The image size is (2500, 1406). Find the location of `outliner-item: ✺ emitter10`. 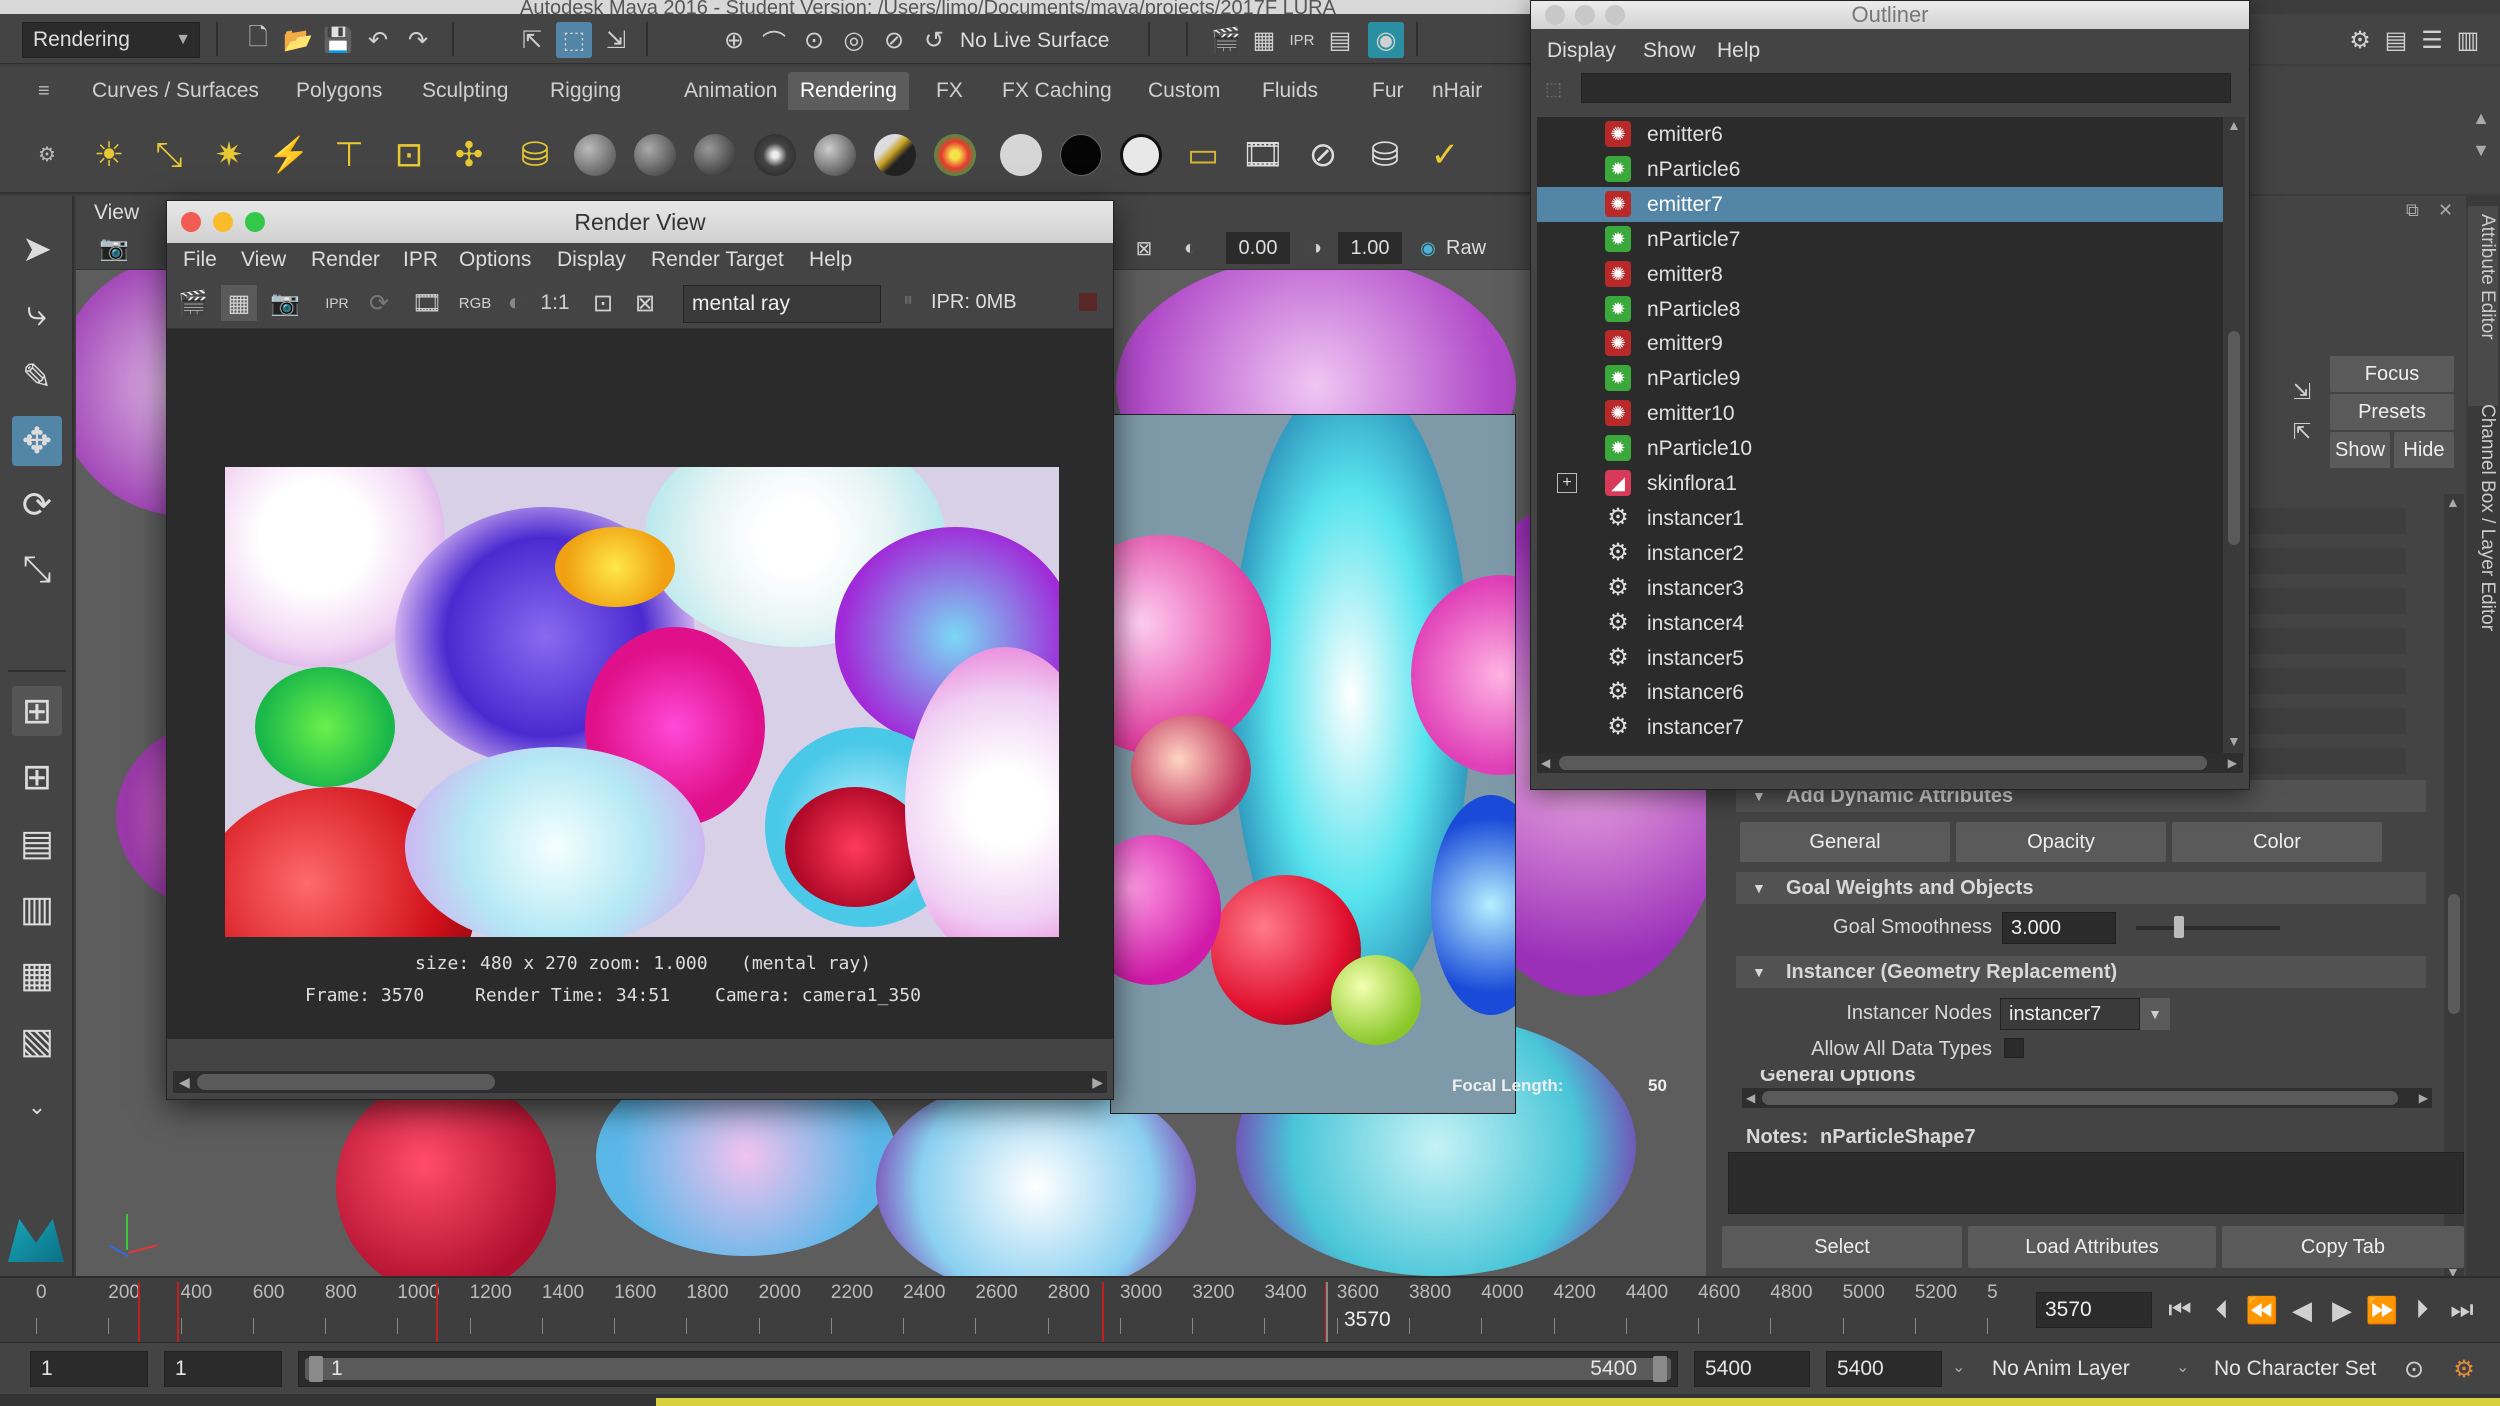

outliner-item: ✺ emitter10 is located at coordinates (1880, 413).